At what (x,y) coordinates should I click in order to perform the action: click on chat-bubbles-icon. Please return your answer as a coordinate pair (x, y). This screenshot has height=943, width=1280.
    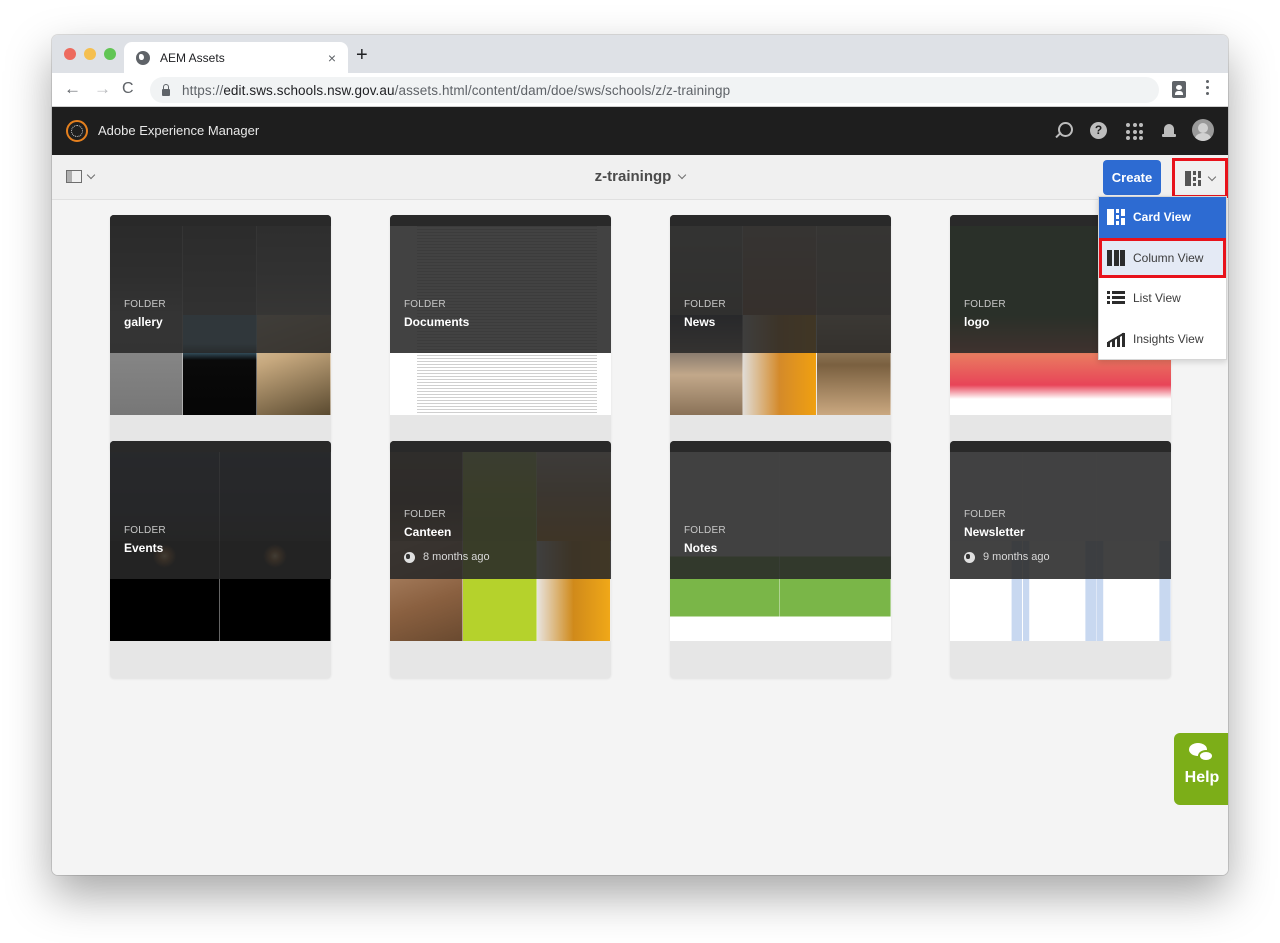
    Looking at the image, I should click on (1202, 754).